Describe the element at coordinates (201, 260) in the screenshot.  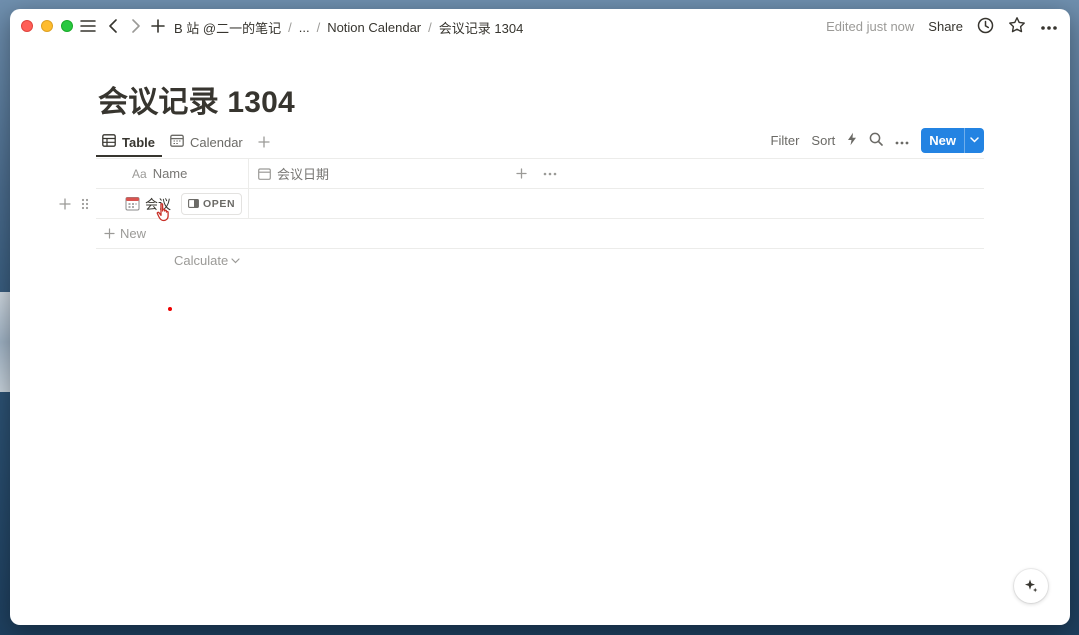
I see `calculate-label: Calculate` at that location.